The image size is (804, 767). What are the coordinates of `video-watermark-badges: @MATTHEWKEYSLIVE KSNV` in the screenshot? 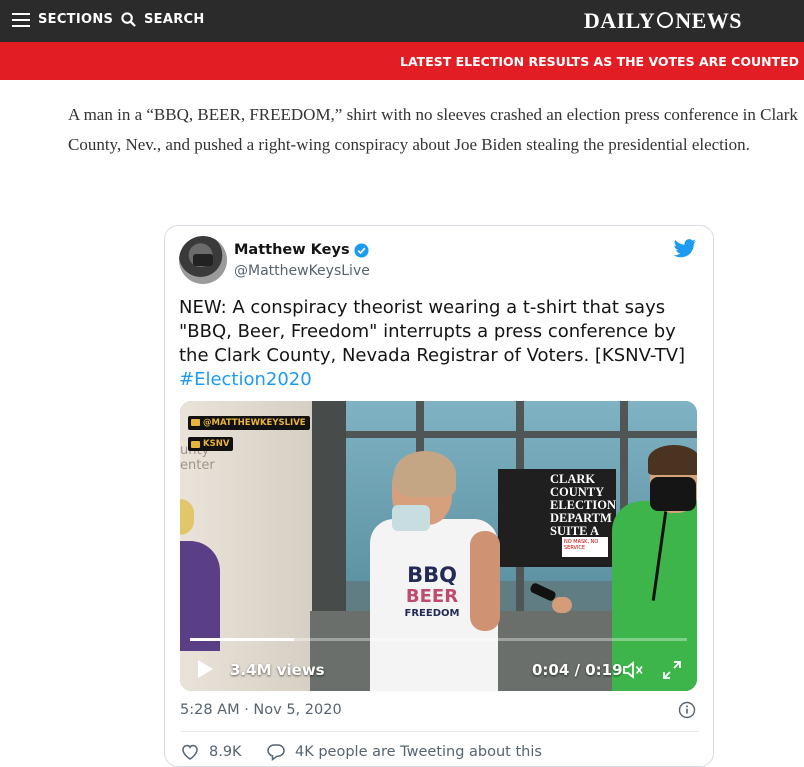 It's located at (249, 432).